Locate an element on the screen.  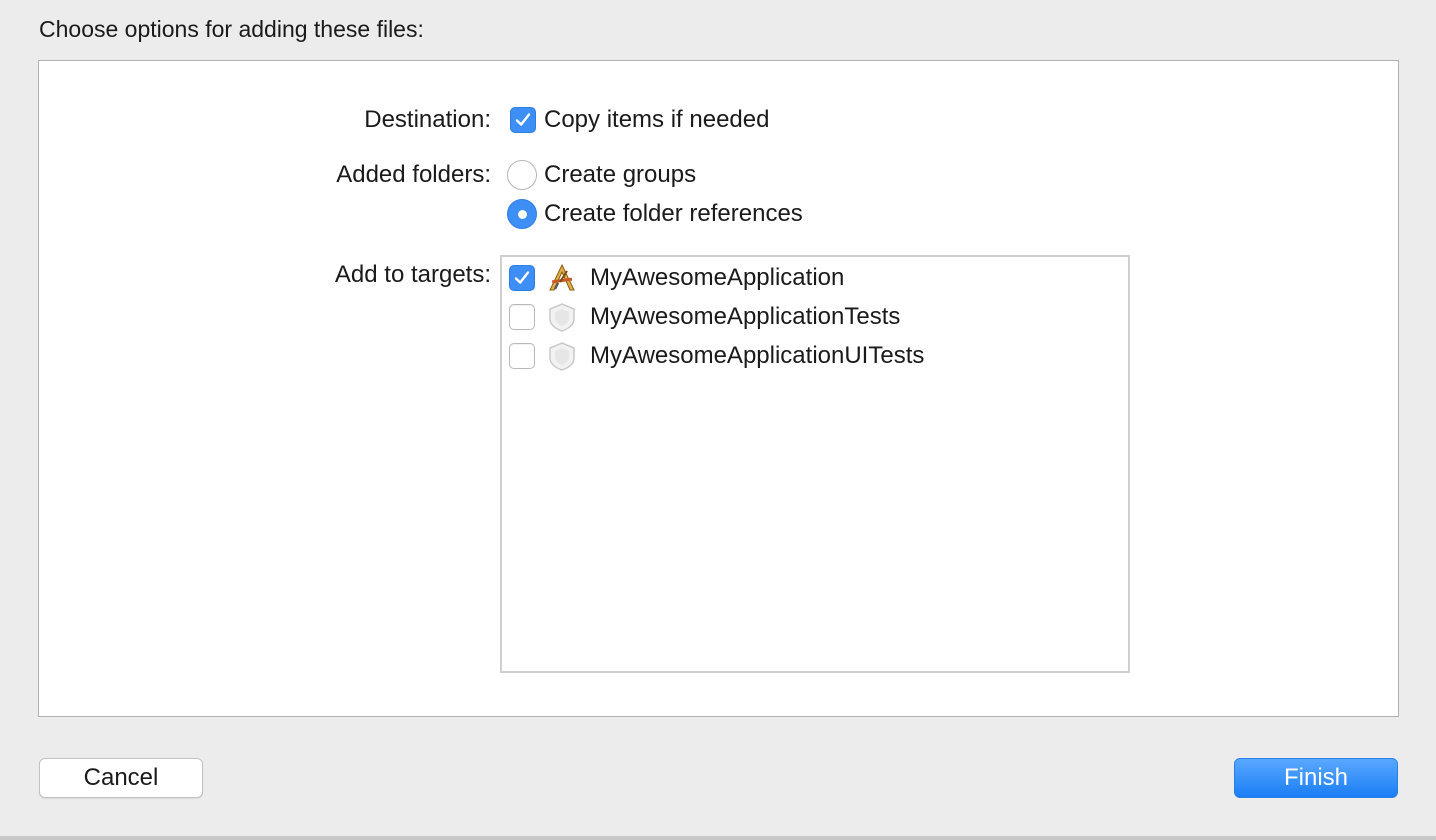
target-row: MyAwesomeApplicationUITests is located at coordinates (815, 356).